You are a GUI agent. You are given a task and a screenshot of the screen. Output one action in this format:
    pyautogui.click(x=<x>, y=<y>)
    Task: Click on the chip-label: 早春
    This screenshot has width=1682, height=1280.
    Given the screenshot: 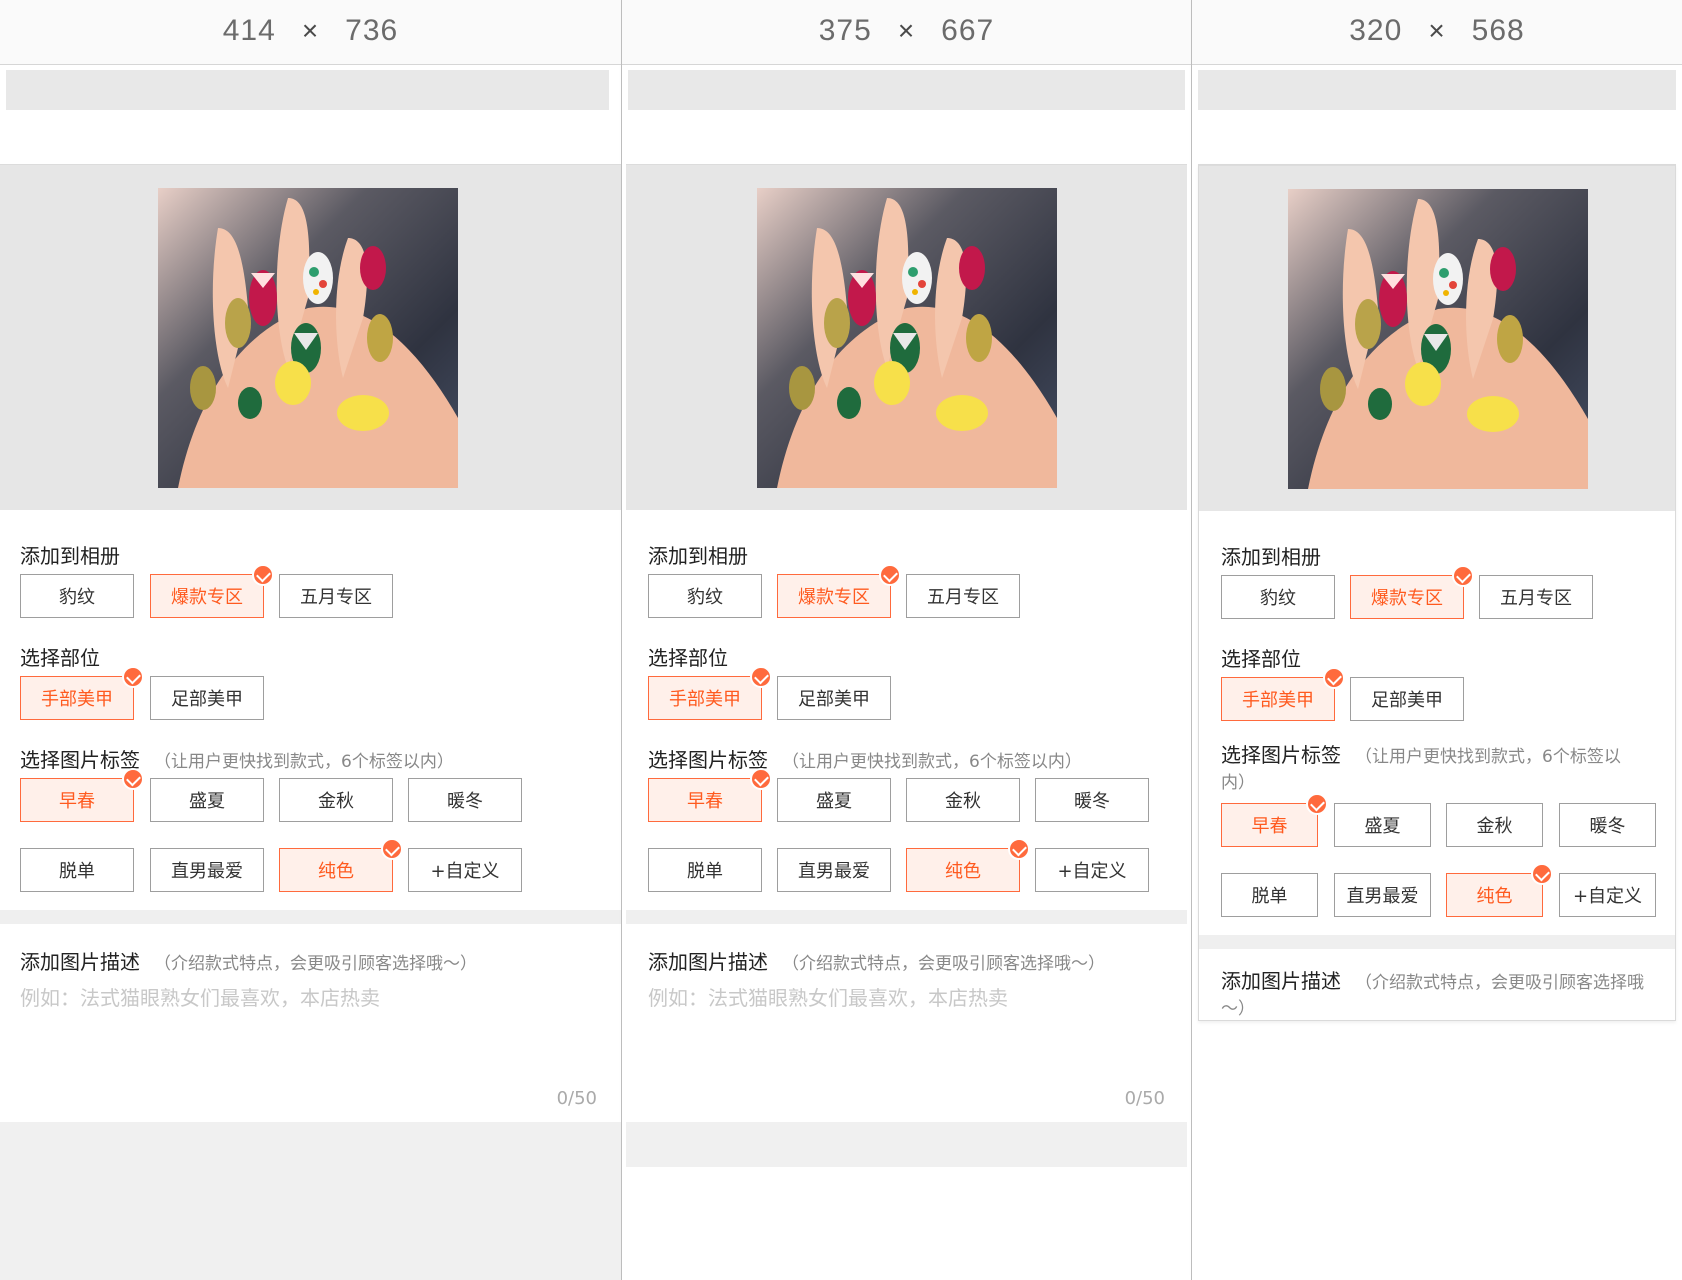 What is the action you would take?
    pyautogui.click(x=705, y=801)
    